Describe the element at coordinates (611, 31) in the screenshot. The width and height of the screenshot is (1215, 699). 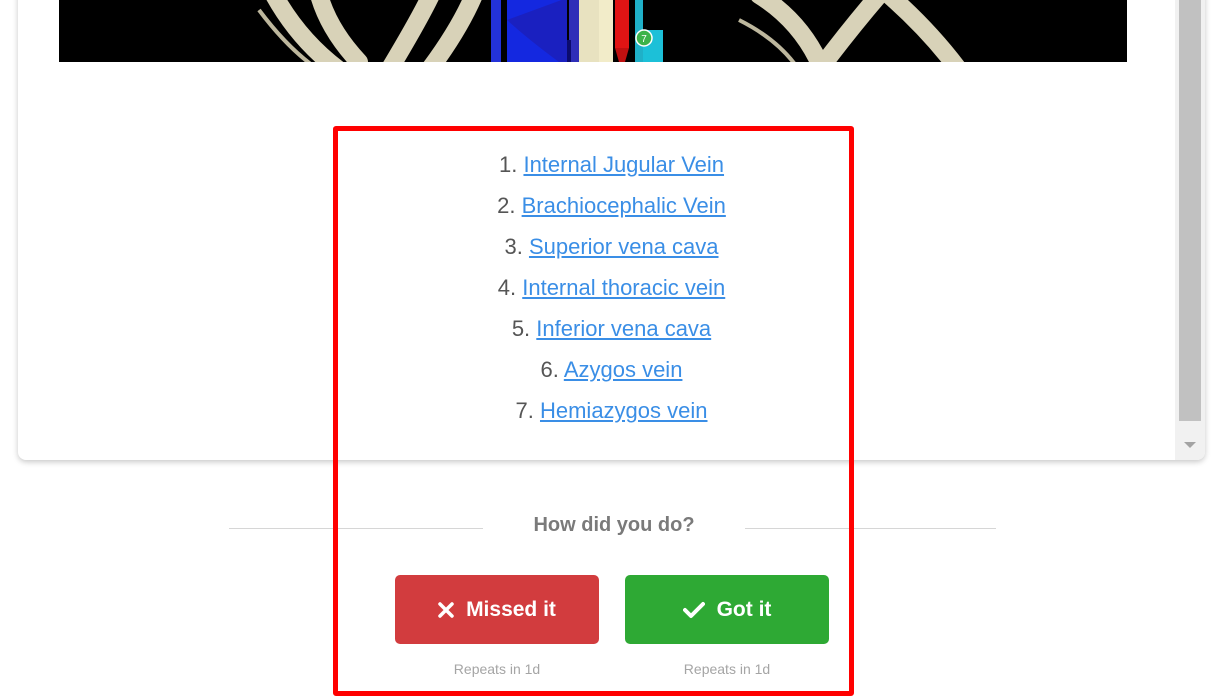
I see `anatomy-illustration: 7` at that location.